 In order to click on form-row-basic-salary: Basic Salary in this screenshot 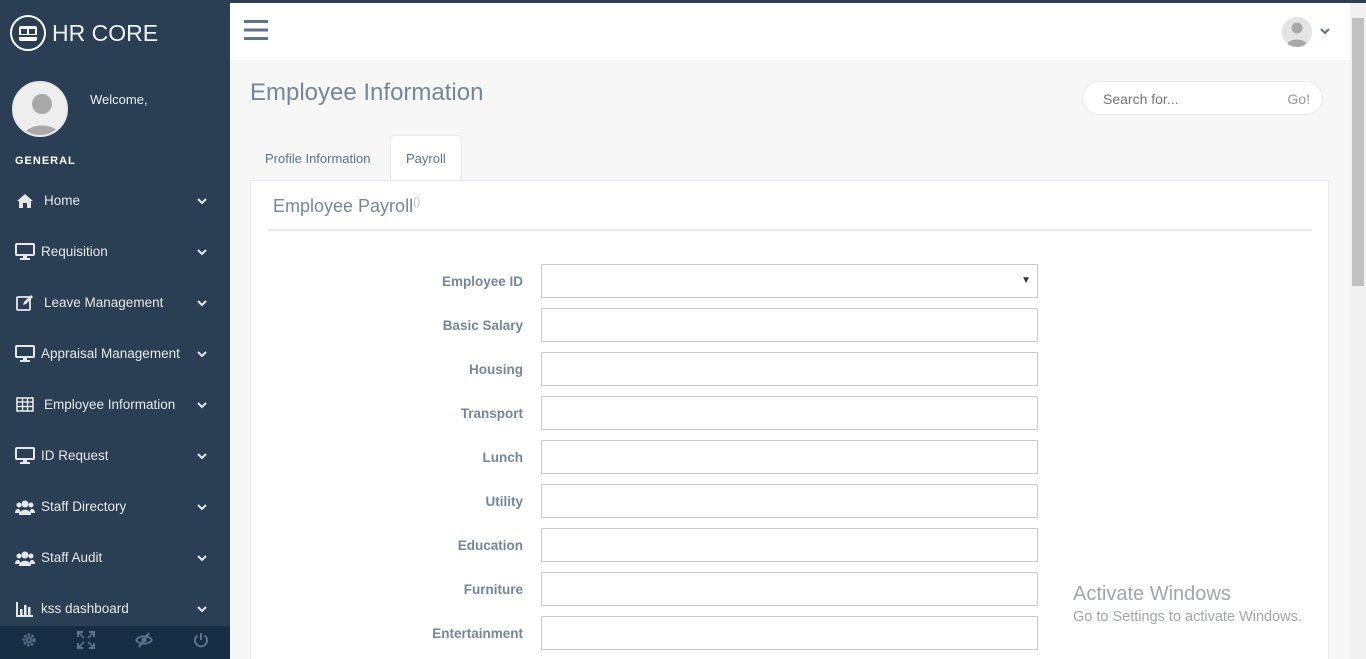, I will do `click(651, 325)`.